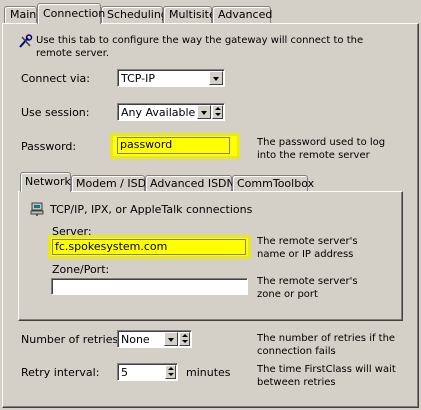 The height and width of the screenshot is (410, 421). I want to click on tab-main: Main, so click(20, 14).